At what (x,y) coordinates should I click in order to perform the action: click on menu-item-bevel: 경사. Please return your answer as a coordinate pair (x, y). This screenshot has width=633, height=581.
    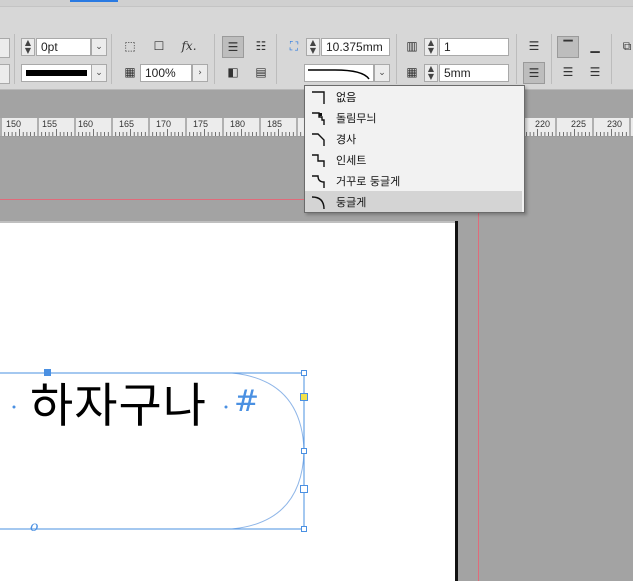
    Looking at the image, I should click on (413, 138).